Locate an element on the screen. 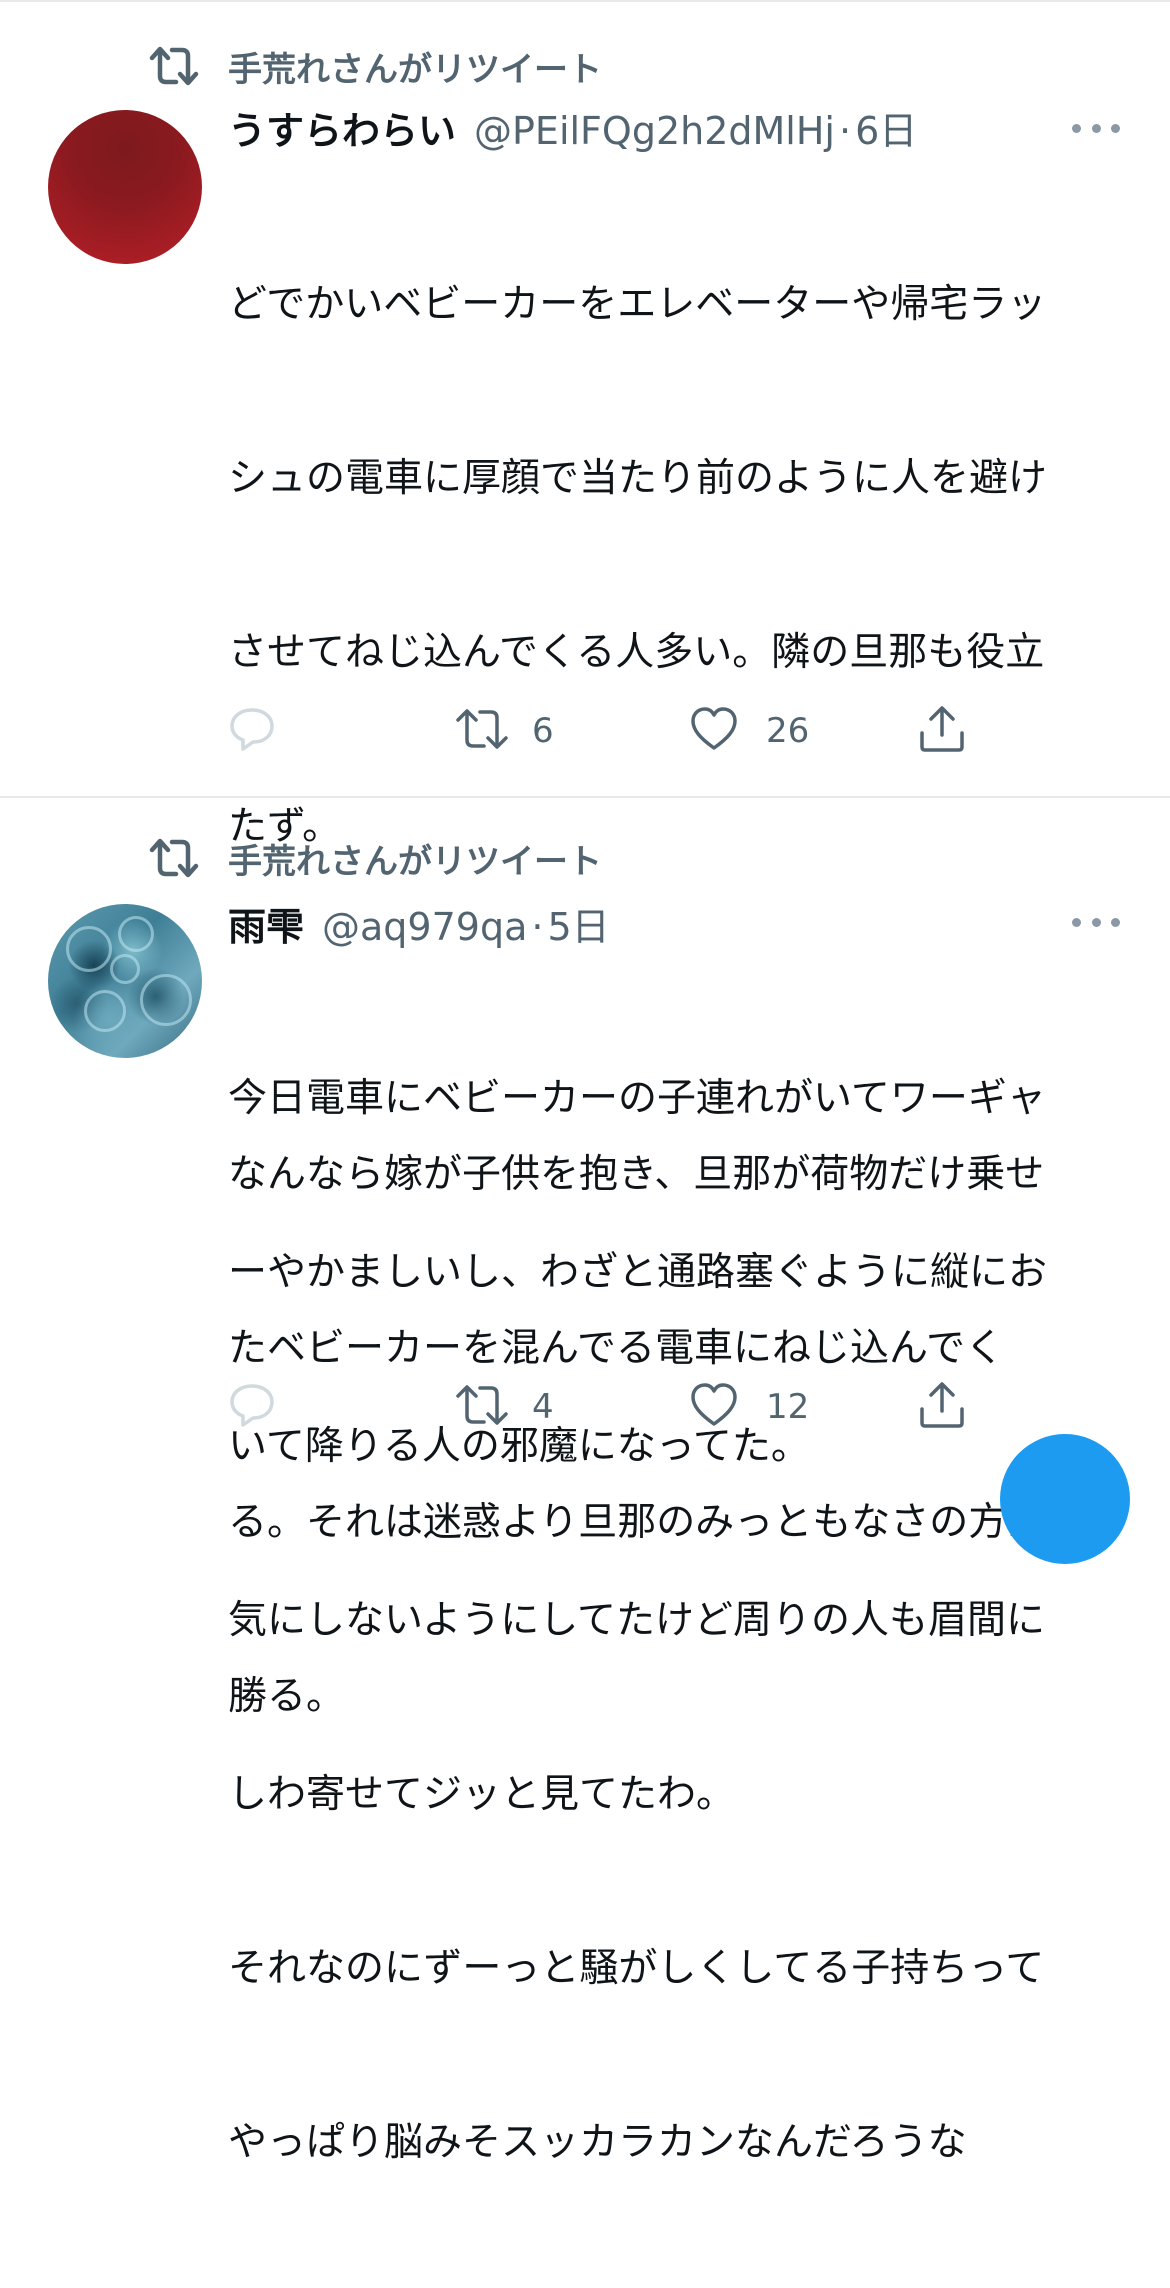 The height and width of the screenshot is (2288, 1170). timestamp: 5日 is located at coordinates (578, 923).